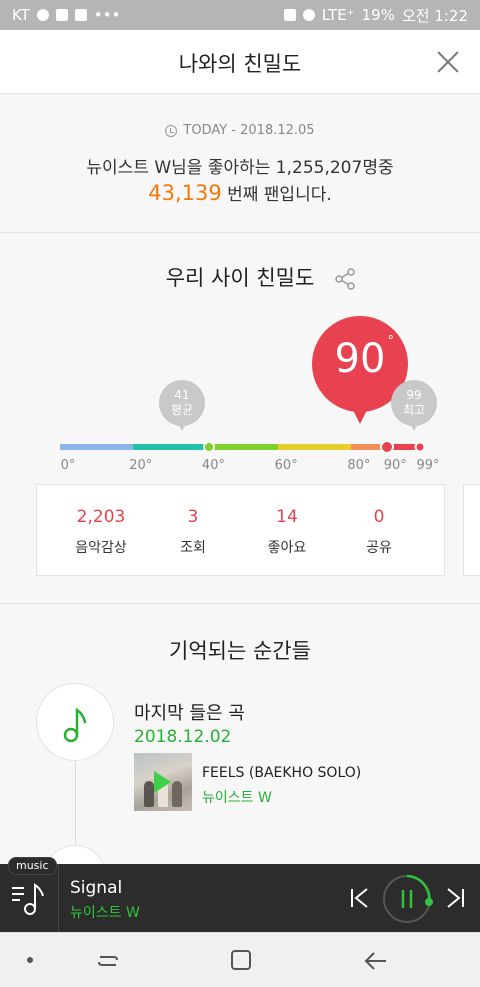 Image resolution: width=480 pixels, height=987 pixels. I want to click on next-card-peek, so click(471, 530).